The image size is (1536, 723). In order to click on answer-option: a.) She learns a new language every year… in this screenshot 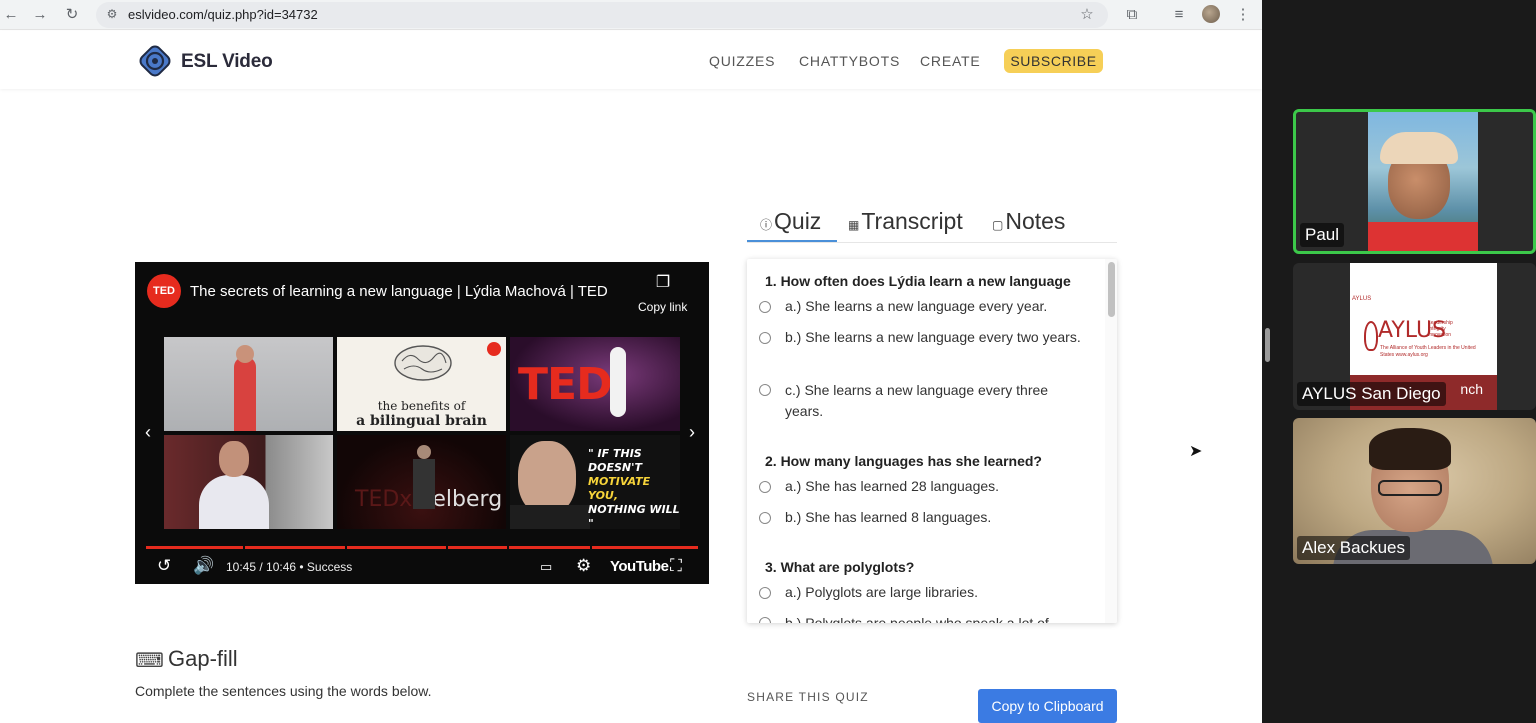, I will do `click(935, 306)`.